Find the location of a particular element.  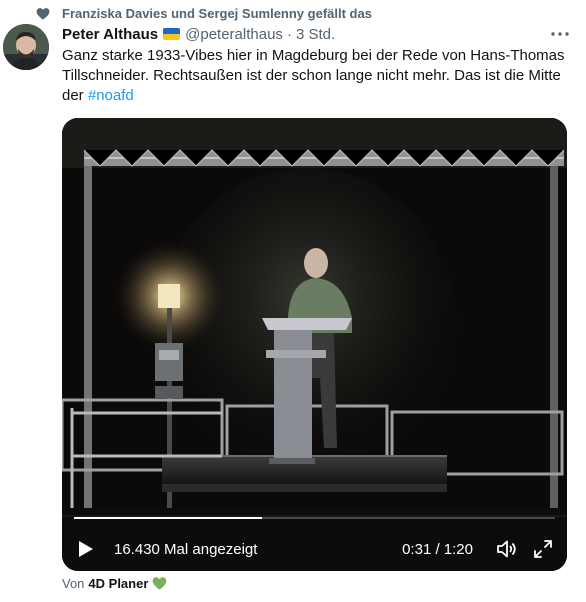

more-options-icon is located at coordinates (560, 34).